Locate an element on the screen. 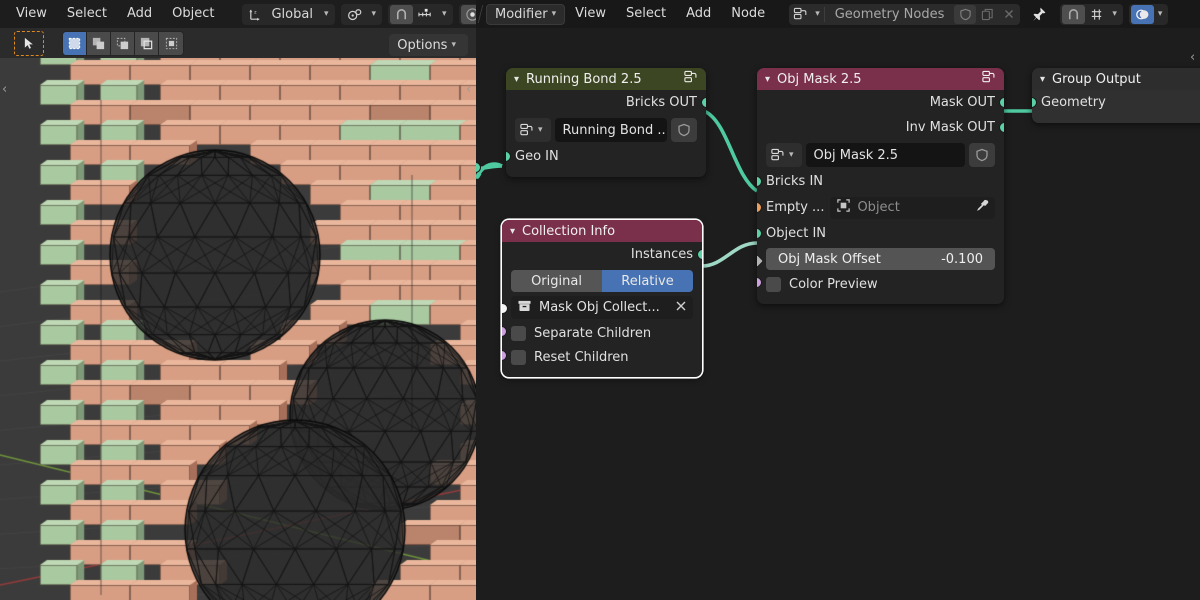 This screenshot has width=1200, height=600. region-expand-arrow-icon: ‹ is located at coordinates (4, 89).